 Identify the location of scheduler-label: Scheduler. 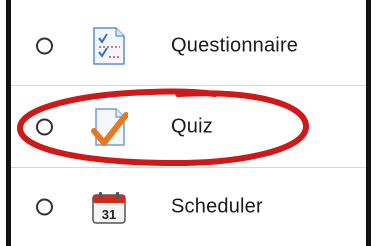
(217, 206).